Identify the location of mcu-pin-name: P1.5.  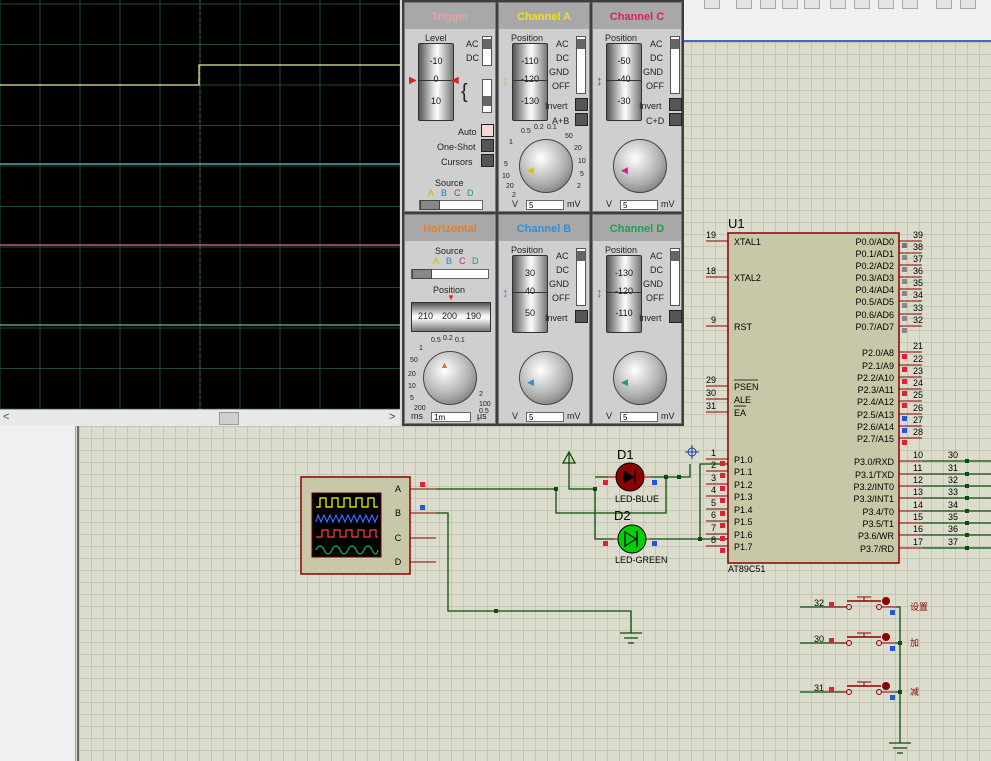
(743, 522).